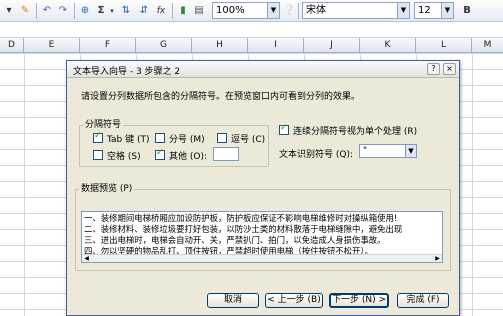 This screenshot has height=316, width=503. What do you see at coordinates (101, 11) in the screenshot?
I see `autosum-icon: Σ` at bounding box center [101, 11].